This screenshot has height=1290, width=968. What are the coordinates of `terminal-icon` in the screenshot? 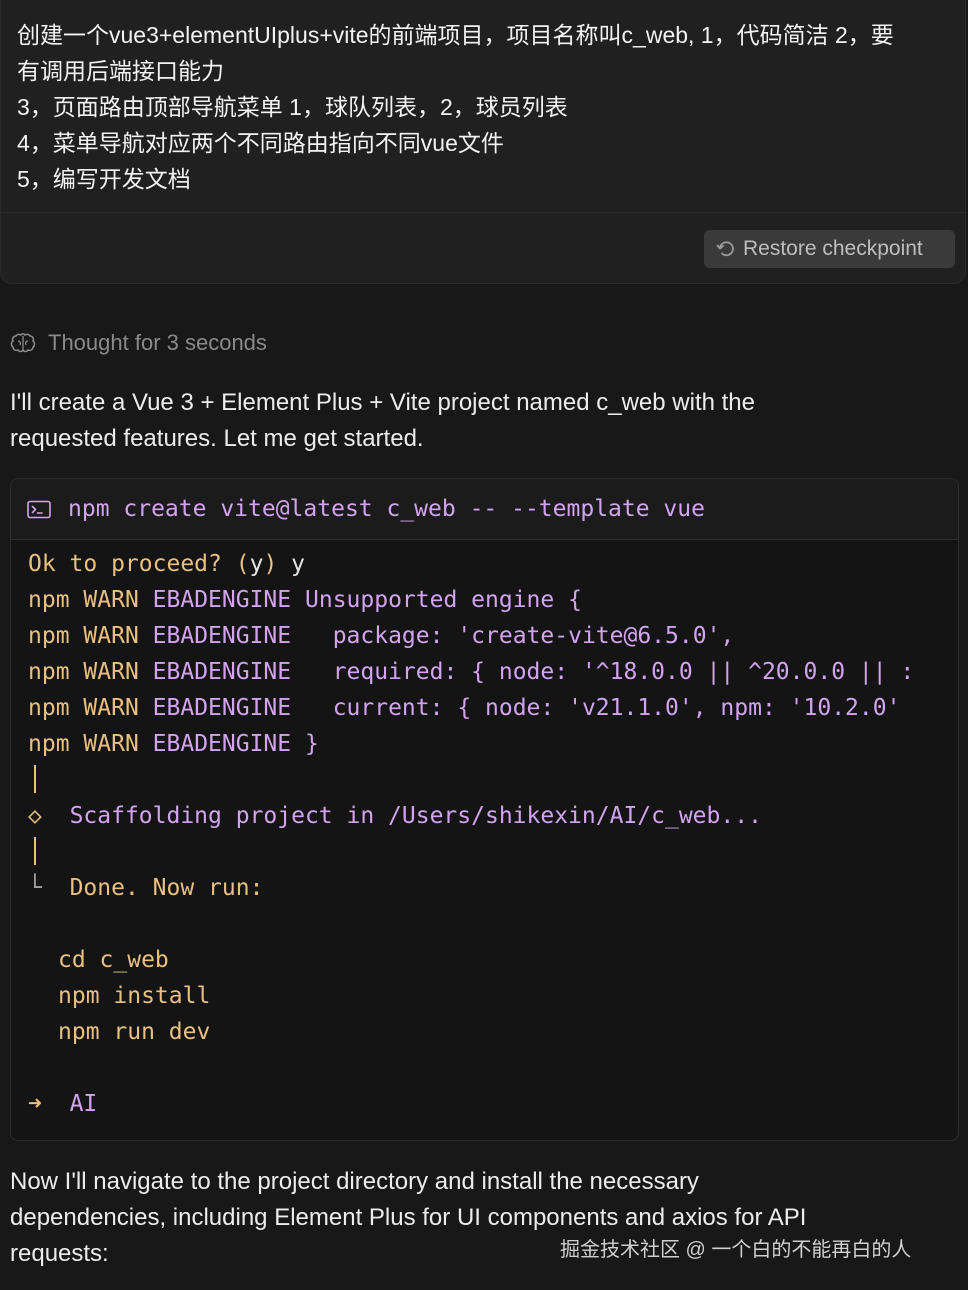 It's located at (39, 509).